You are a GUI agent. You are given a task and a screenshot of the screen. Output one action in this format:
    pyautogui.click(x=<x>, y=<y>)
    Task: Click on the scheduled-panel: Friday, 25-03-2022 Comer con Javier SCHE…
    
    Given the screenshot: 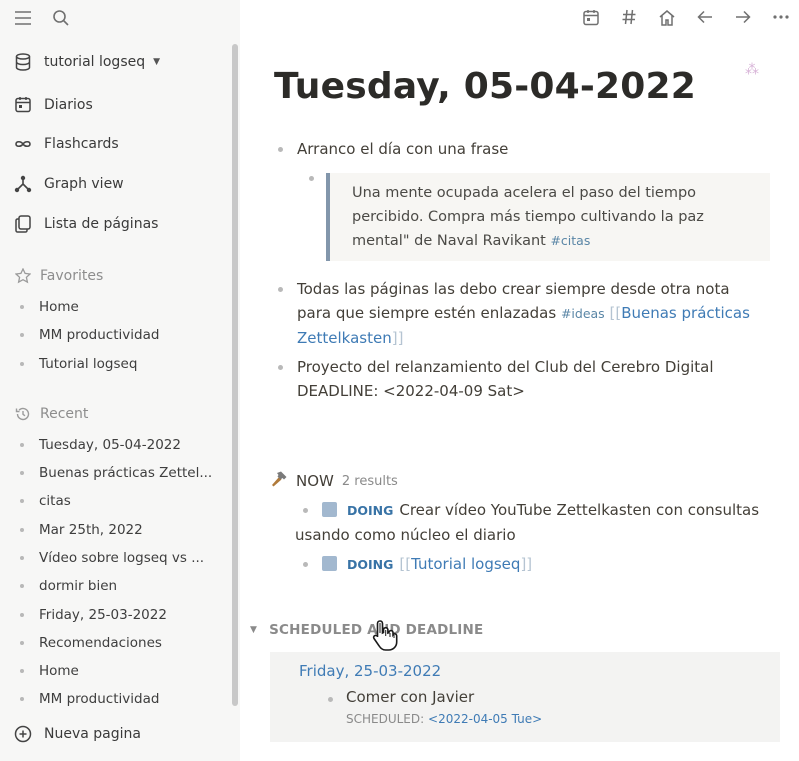 What is the action you would take?
    pyautogui.click(x=525, y=697)
    